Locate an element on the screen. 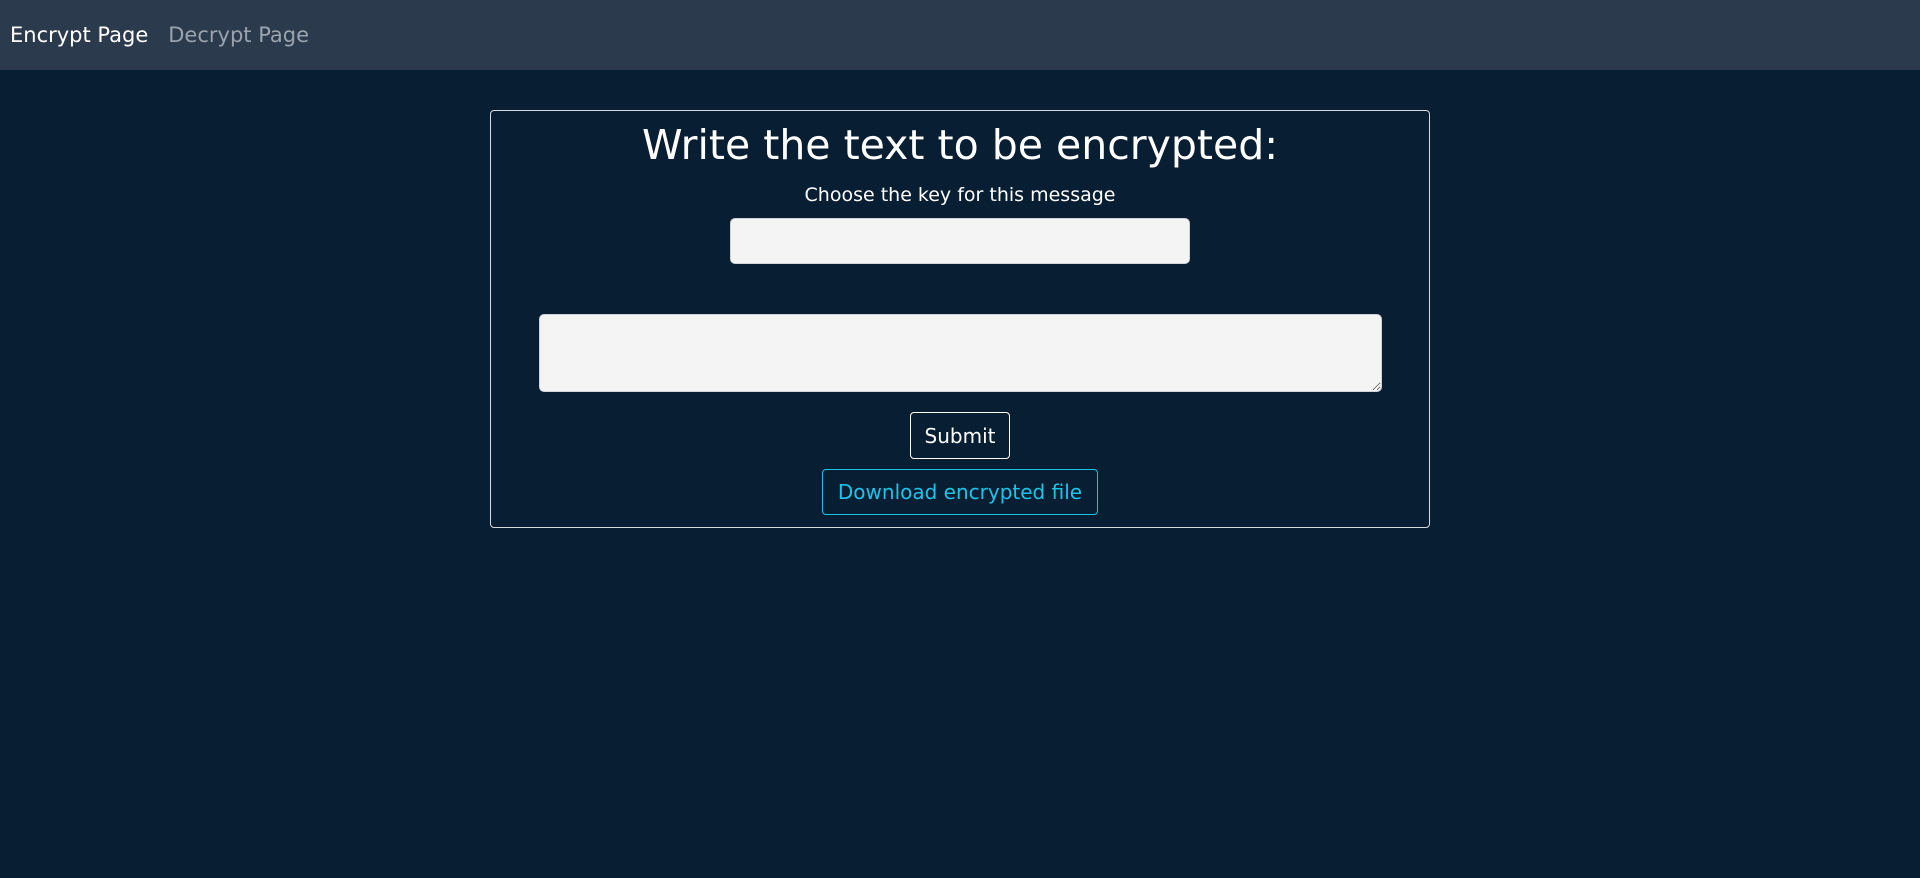 The width and height of the screenshot is (1920, 878). download-encrypted-file-button: Download encrypted file is located at coordinates (960, 492).